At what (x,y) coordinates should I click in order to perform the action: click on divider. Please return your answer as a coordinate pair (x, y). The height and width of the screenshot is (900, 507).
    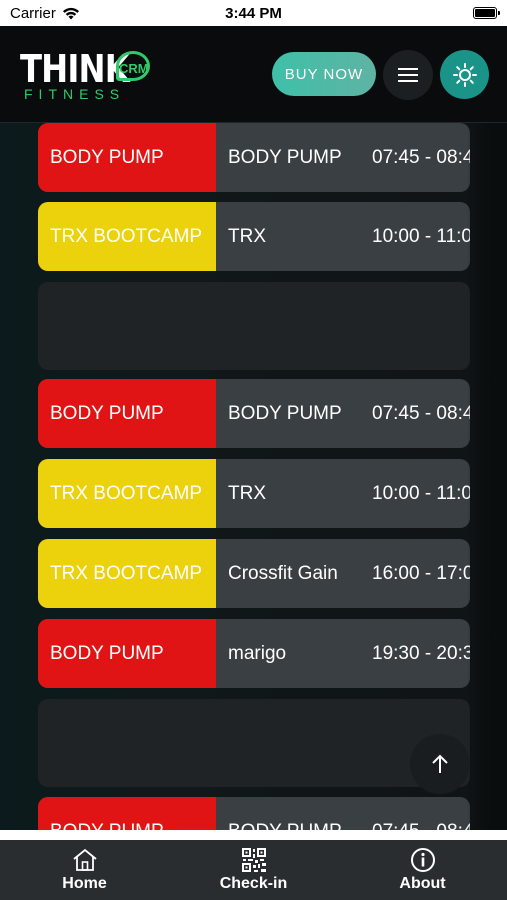
    Looking at the image, I should click on (253, 835).